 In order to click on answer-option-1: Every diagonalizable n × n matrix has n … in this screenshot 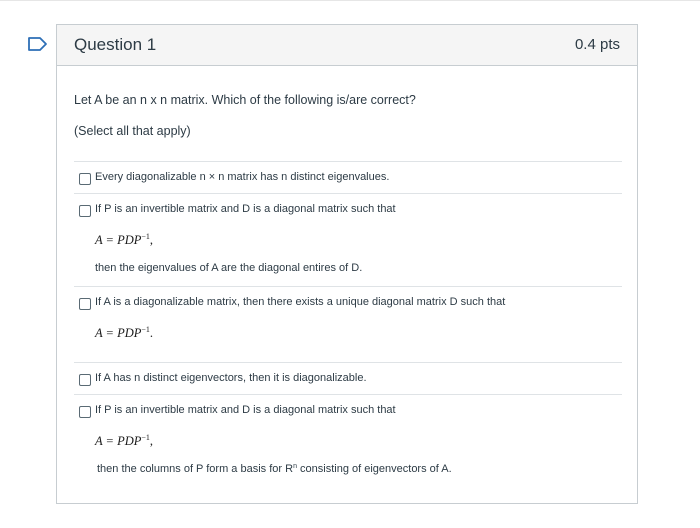, I will do `click(348, 177)`.